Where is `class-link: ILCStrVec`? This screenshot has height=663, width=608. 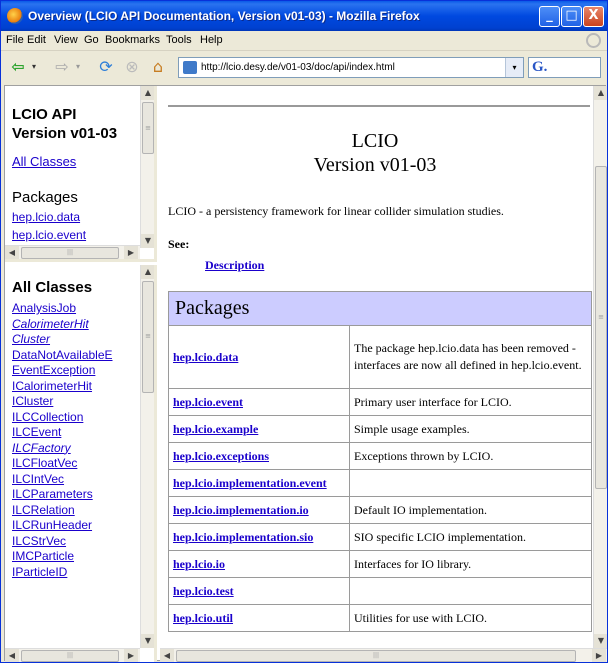 class-link: ILCStrVec is located at coordinates (76, 542).